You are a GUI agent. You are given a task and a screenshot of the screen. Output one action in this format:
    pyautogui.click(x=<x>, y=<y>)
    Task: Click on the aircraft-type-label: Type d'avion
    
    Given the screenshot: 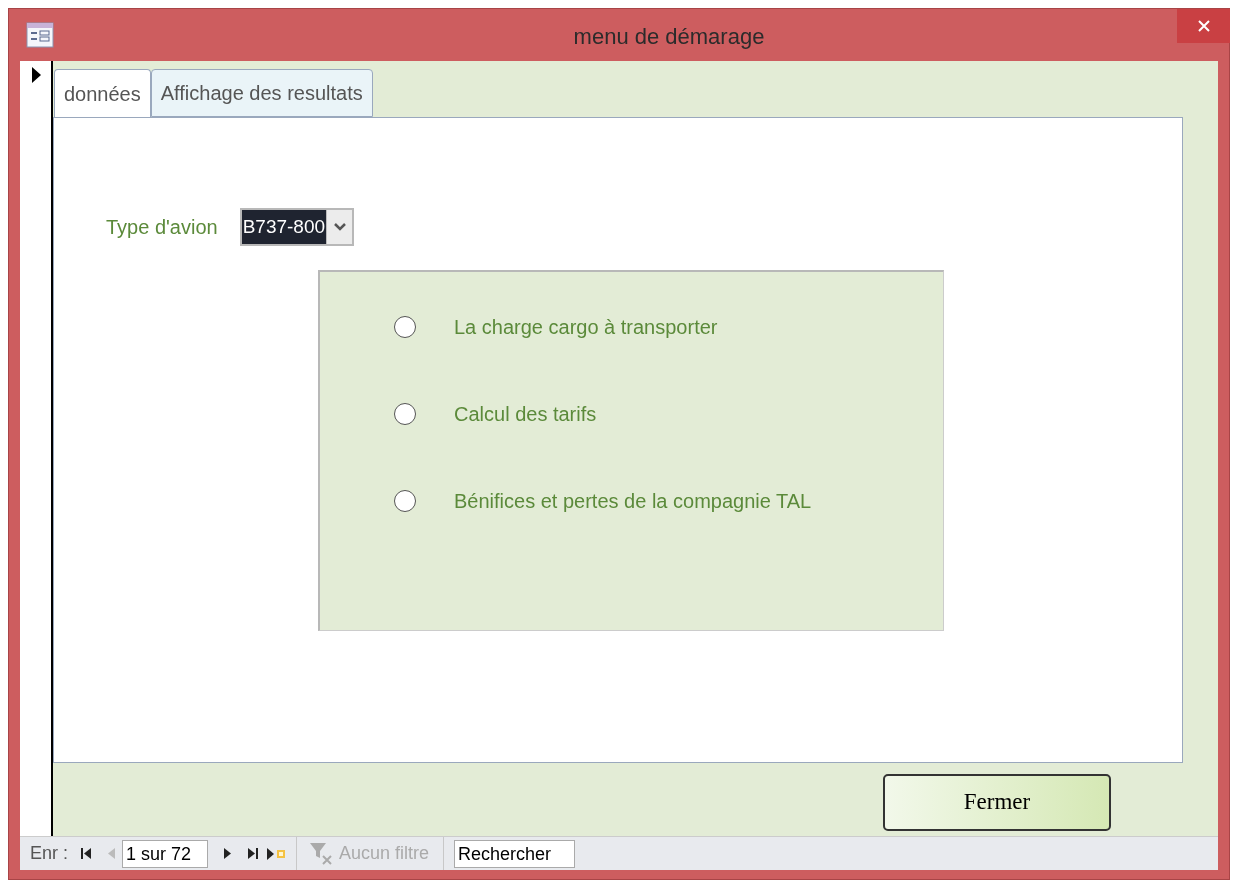 What is the action you would take?
    pyautogui.click(x=162, y=227)
    